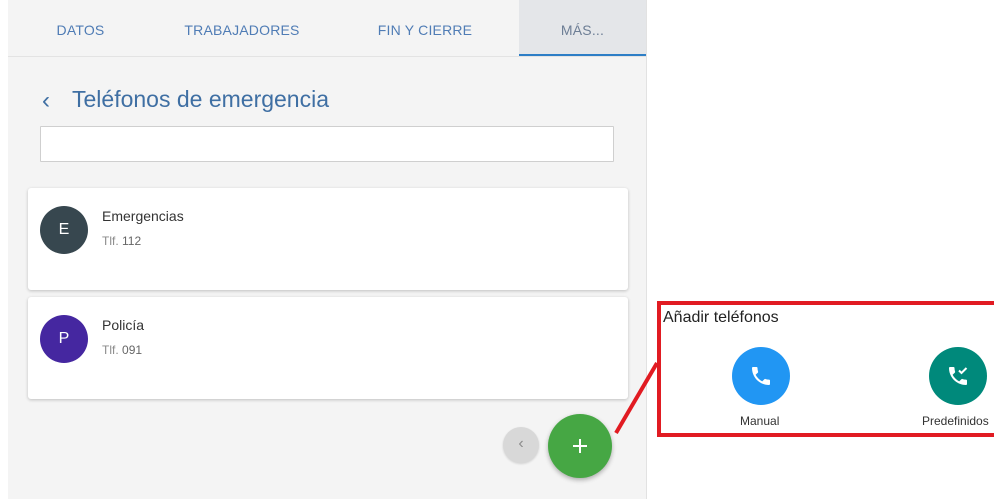 The image size is (994, 499). What do you see at coordinates (580, 446) in the screenshot?
I see `add-phone-fab` at bounding box center [580, 446].